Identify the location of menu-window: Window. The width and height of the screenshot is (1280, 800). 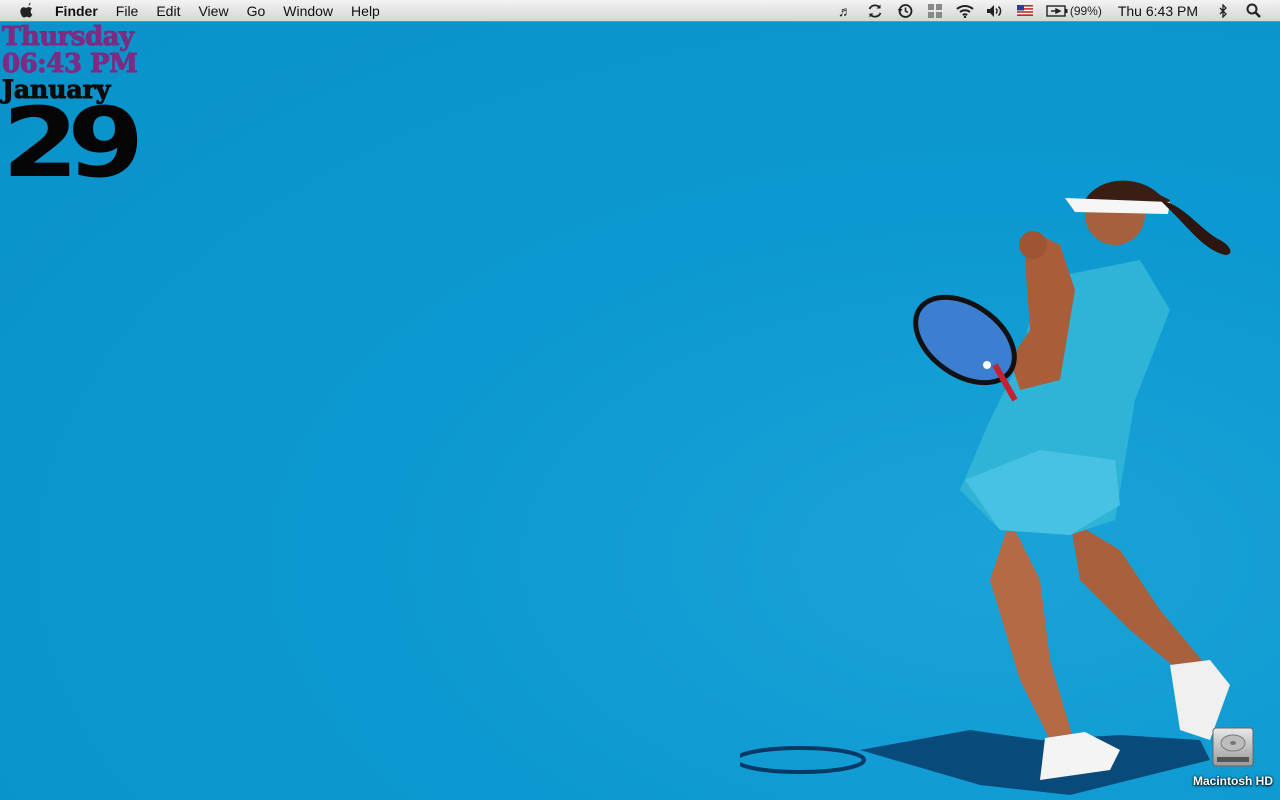
(308, 11).